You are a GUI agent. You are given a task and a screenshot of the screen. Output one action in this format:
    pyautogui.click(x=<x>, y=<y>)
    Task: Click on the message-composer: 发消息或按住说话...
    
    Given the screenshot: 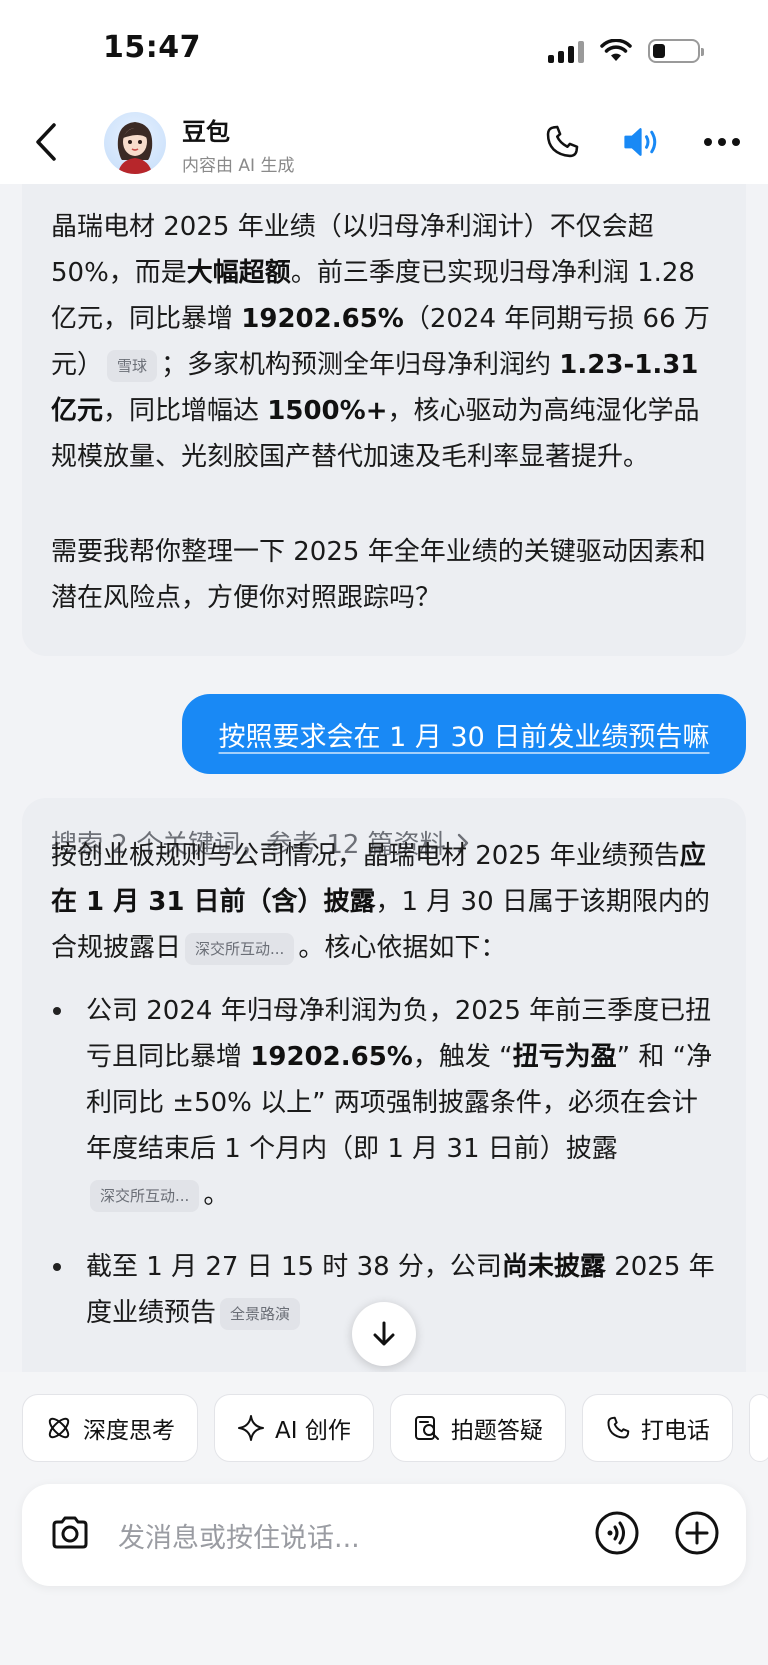 What is the action you would take?
    pyautogui.click(x=384, y=1535)
    